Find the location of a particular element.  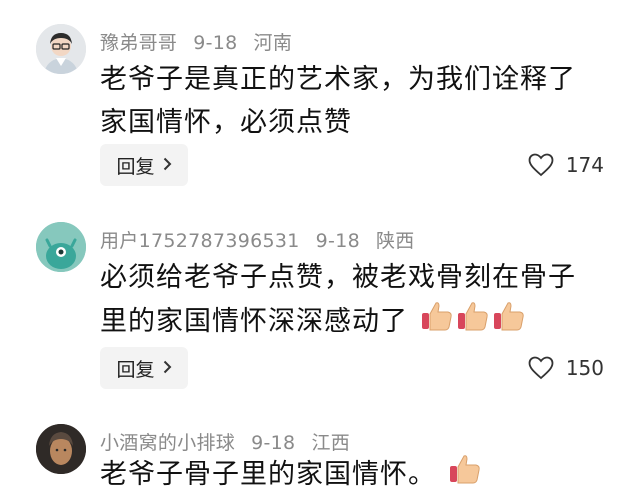

comment-text-segment: 里的家国情怀深深感动了 is located at coordinates (254, 321).